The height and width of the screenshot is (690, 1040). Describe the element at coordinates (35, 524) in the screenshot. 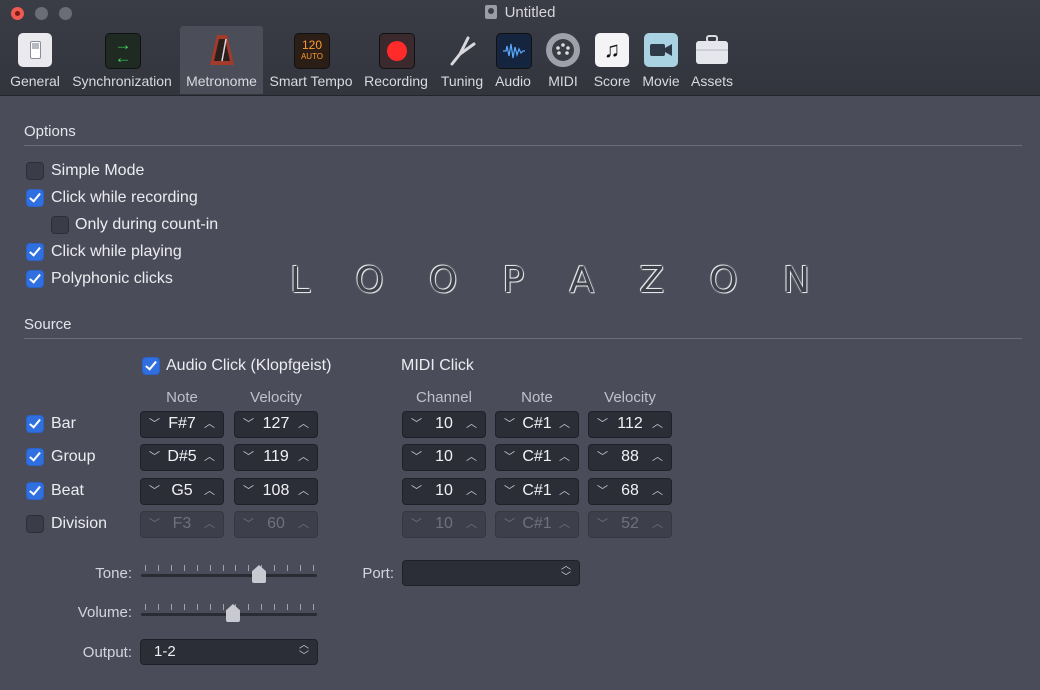

I see `division-checkbox` at that location.